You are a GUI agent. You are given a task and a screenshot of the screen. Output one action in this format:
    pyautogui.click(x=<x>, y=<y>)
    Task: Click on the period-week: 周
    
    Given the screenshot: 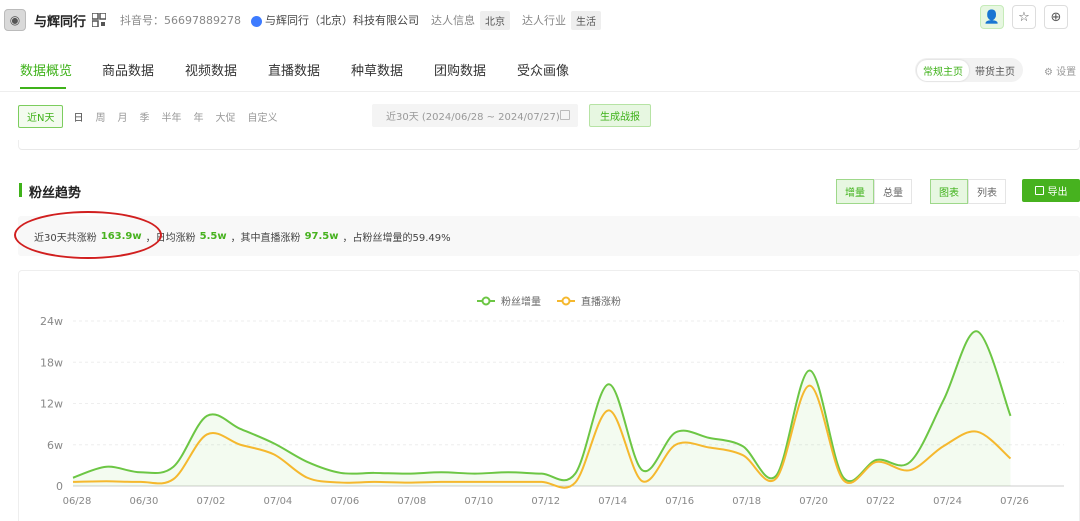 What is the action you would take?
    pyautogui.click(x=100, y=116)
    